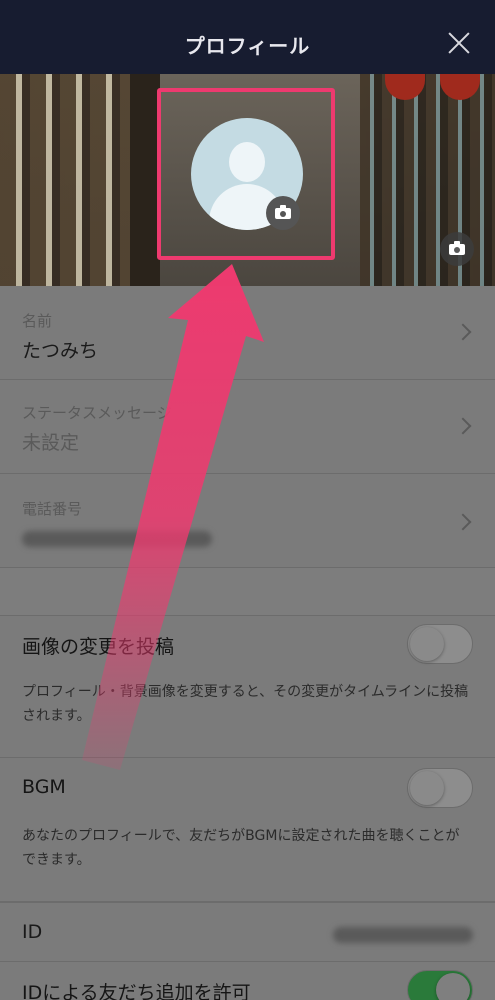 This screenshot has width=495, height=1000. Describe the element at coordinates (32, 932) in the screenshot. I see `id-label: ID` at that location.